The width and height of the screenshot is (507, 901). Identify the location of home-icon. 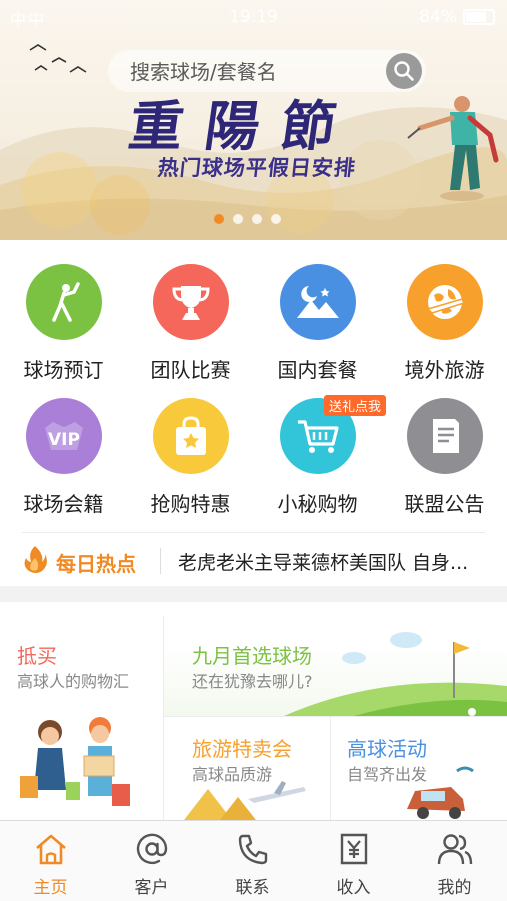
(50, 849).